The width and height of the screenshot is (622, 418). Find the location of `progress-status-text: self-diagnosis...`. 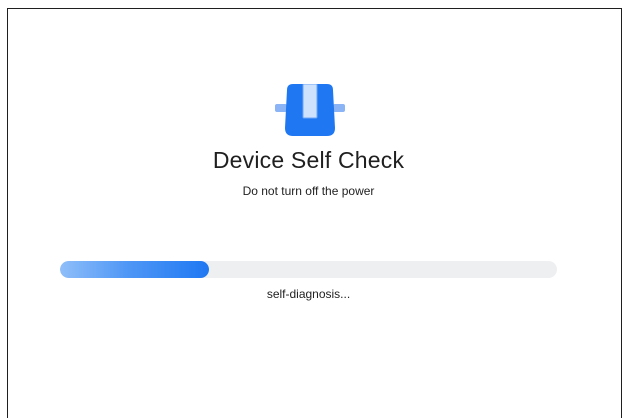

progress-status-text: self-diagnosis... is located at coordinates (308, 294).